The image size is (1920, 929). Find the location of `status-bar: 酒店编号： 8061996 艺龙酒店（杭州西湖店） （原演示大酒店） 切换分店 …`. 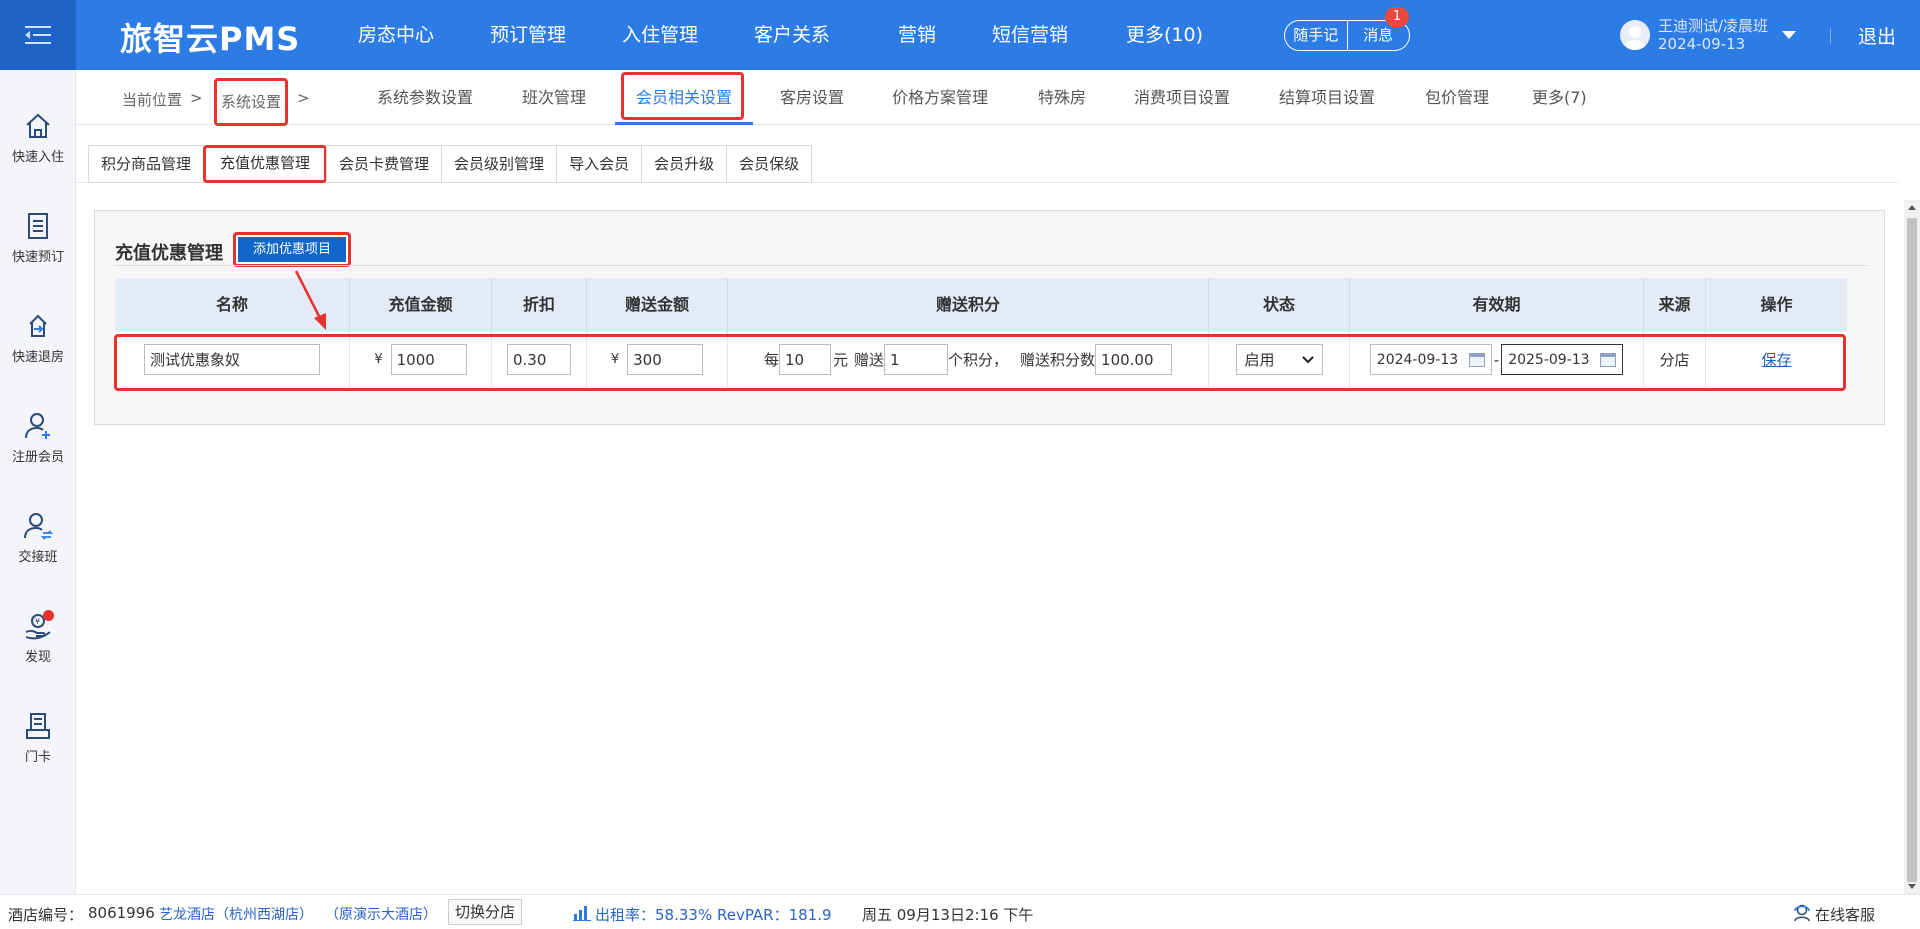

status-bar: 酒店编号： 8061996 艺龙酒店（杭州西湖店） （原演示大酒店） 切换分店 … is located at coordinates (960, 911).